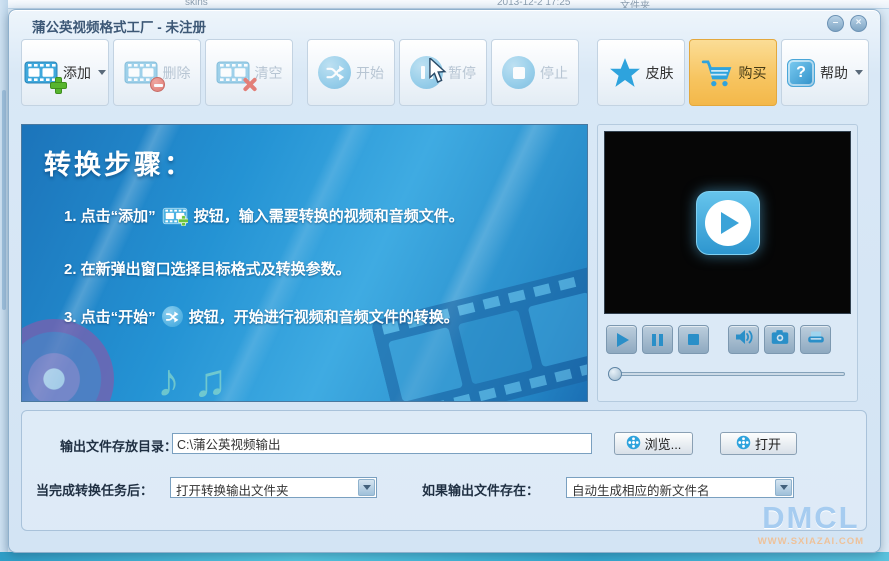 The image size is (889, 561). I want to click on inline-add-icon, so click(175, 216).